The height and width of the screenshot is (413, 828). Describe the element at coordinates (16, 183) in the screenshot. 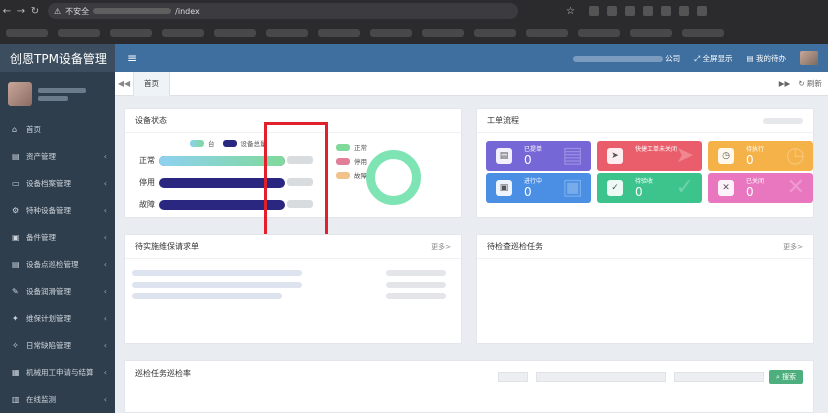

I see `monitor-icon: ▭` at that location.